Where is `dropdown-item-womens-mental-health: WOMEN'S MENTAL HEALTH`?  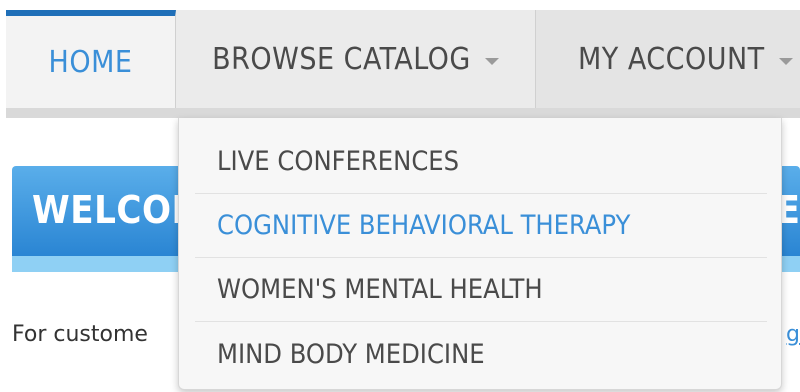
dropdown-item-womens-mental-health: WOMEN'S MENTAL HEALTH is located at coordinates (481, 290).